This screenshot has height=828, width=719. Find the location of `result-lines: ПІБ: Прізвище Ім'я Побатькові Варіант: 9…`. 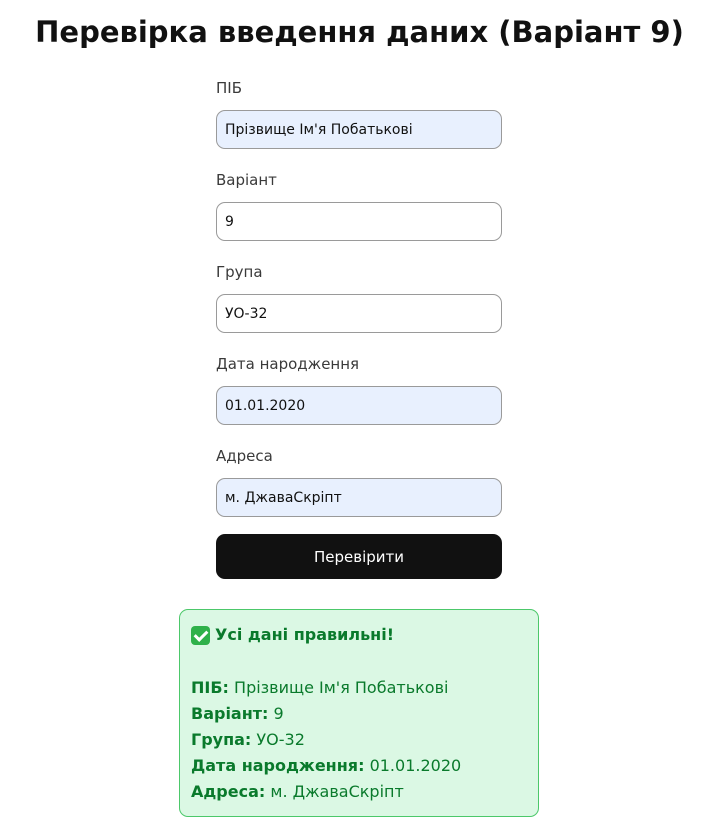

result-lines: ПІБ: Прізвище Ім'я Побатькові Варіант: 9… is located at coordinates (326, 740).